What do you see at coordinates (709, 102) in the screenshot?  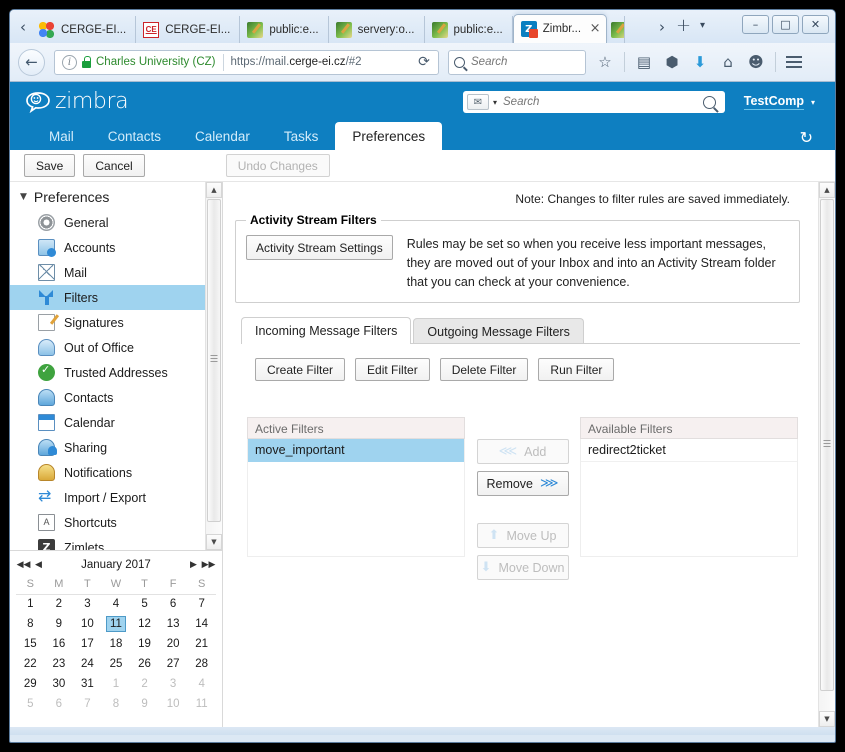 I see `search-icon` at bounding box center [709, 102].